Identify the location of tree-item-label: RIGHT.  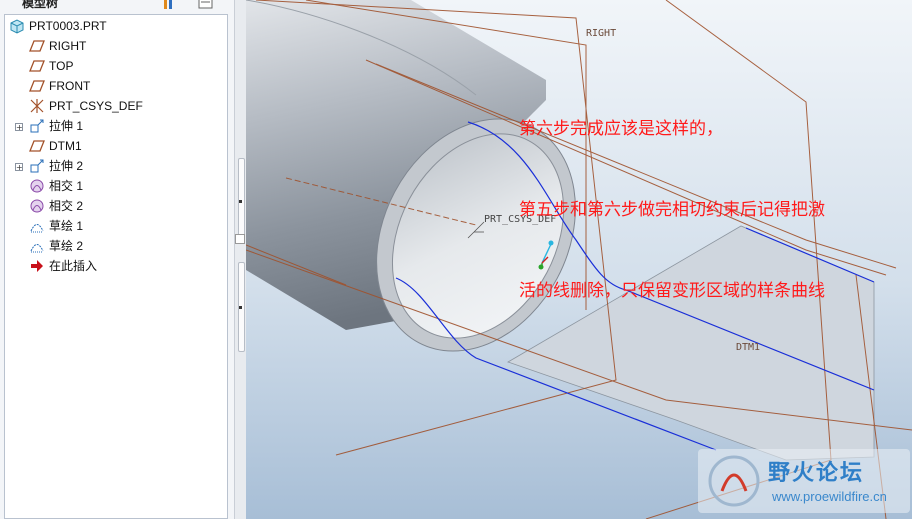
(68, 46).